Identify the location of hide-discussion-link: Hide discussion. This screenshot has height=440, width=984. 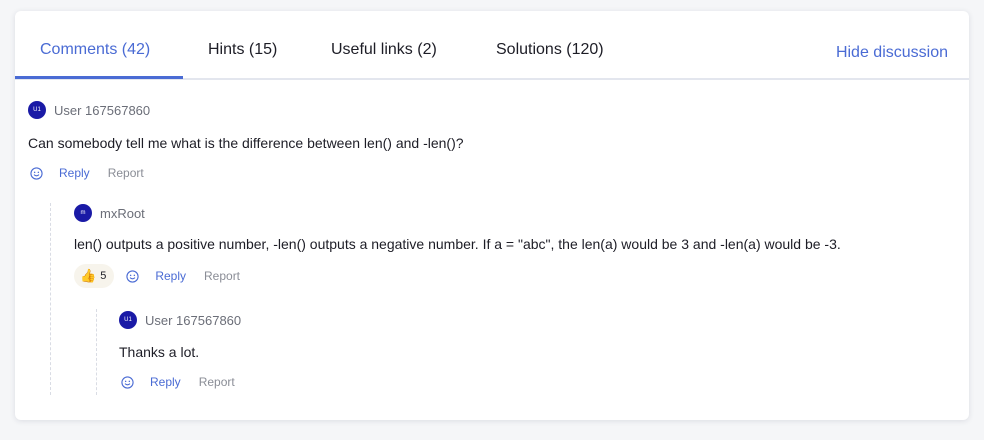
(892, 53).